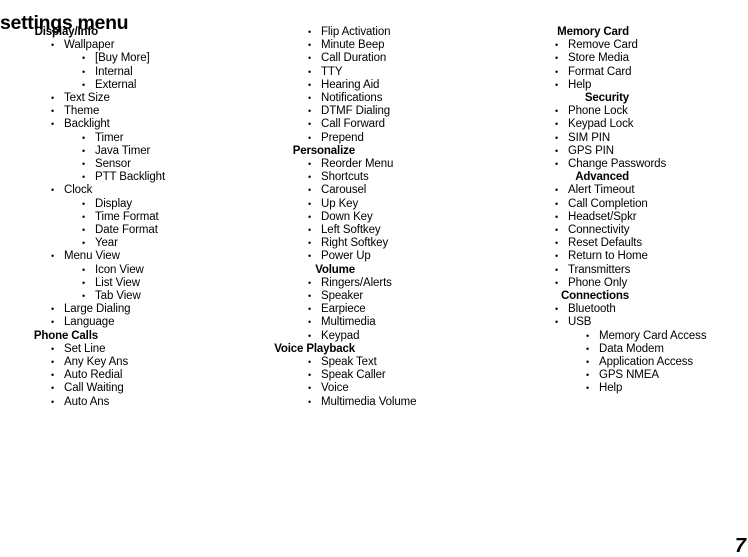 Image resolution: width=748 pixels, height=557 pixels. Describe the element at coordinates (389, 296) in the screenshot. I see `menu-item: • Speaker` at that location.